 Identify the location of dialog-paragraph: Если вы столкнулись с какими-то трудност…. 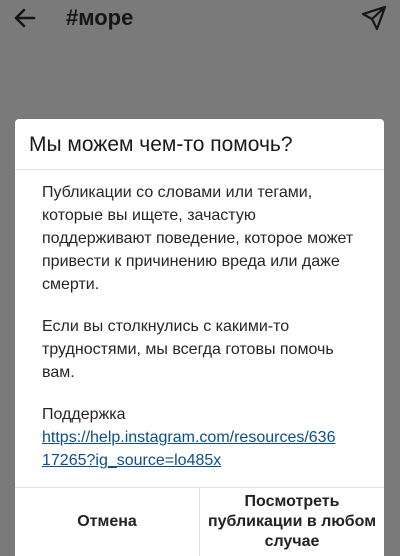
(188, 349).